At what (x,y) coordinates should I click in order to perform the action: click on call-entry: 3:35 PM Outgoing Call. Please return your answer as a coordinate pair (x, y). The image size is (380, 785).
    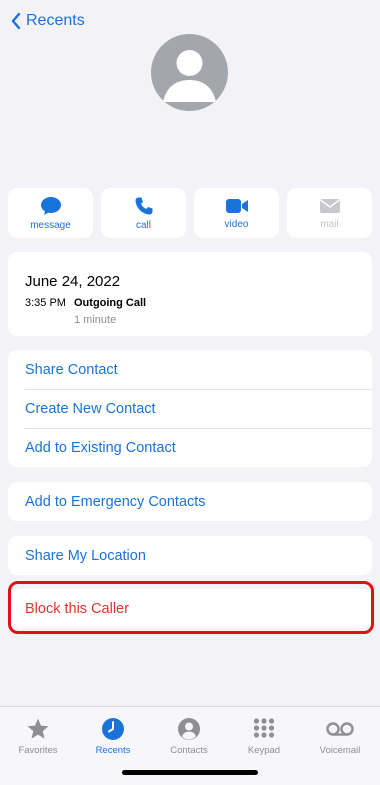
    Looking at the image, I should click on (85, 303).